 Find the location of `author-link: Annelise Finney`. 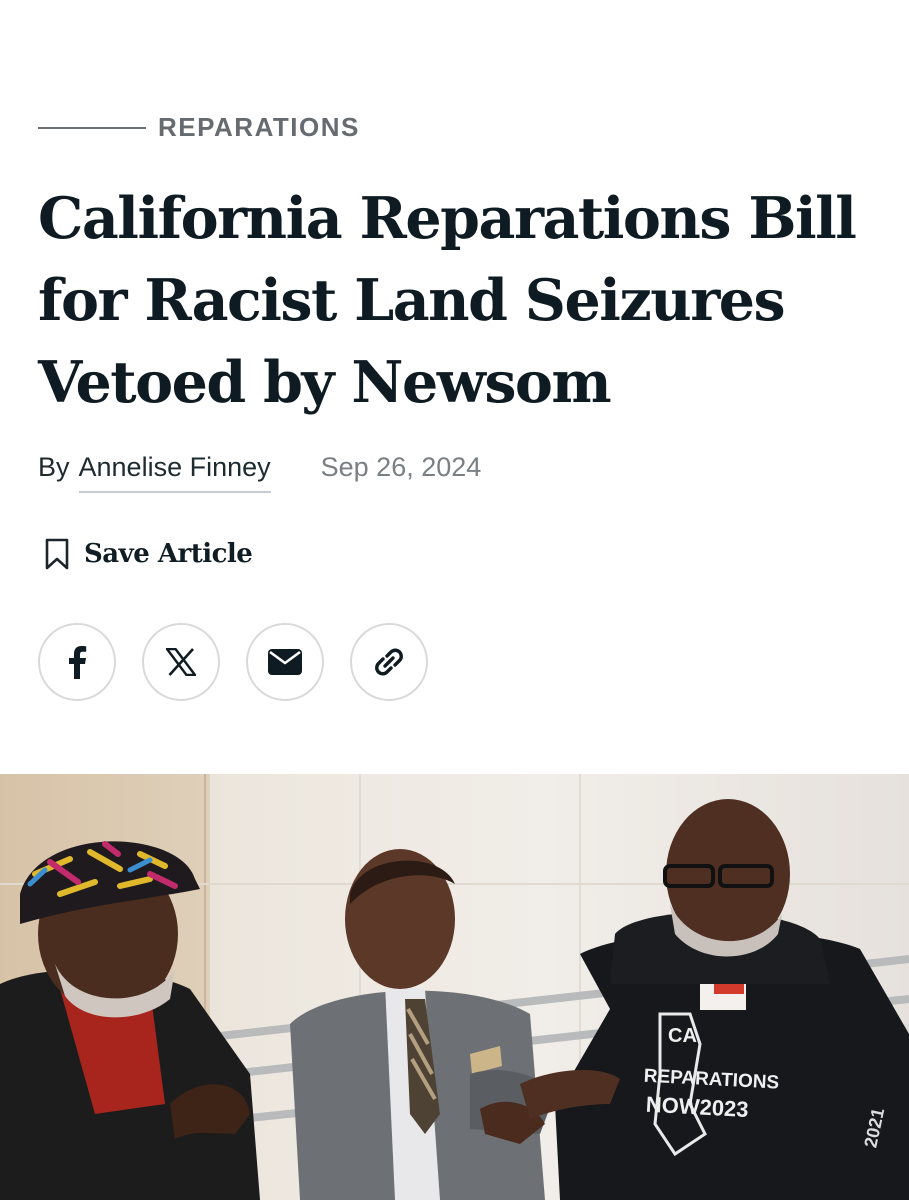

author-link: Annelise Finney is located at coordinates (174, 472).